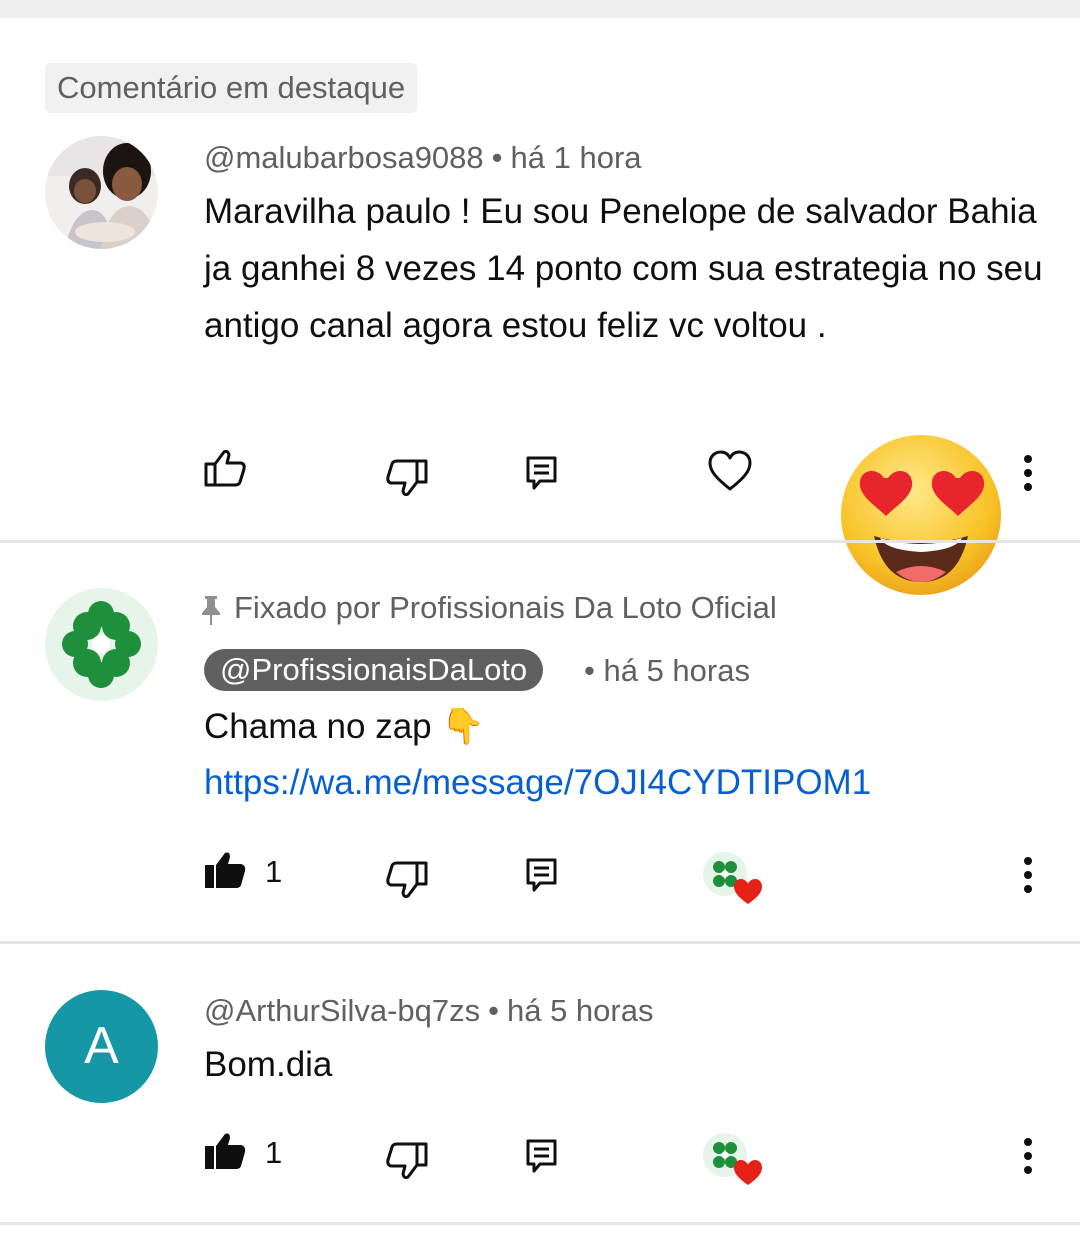 Image resolution: width=1080 pixels, height=1247 pixels. Describe the element at coordinates (211, 610) in the screenshot. I see `pin-icon` at that location.